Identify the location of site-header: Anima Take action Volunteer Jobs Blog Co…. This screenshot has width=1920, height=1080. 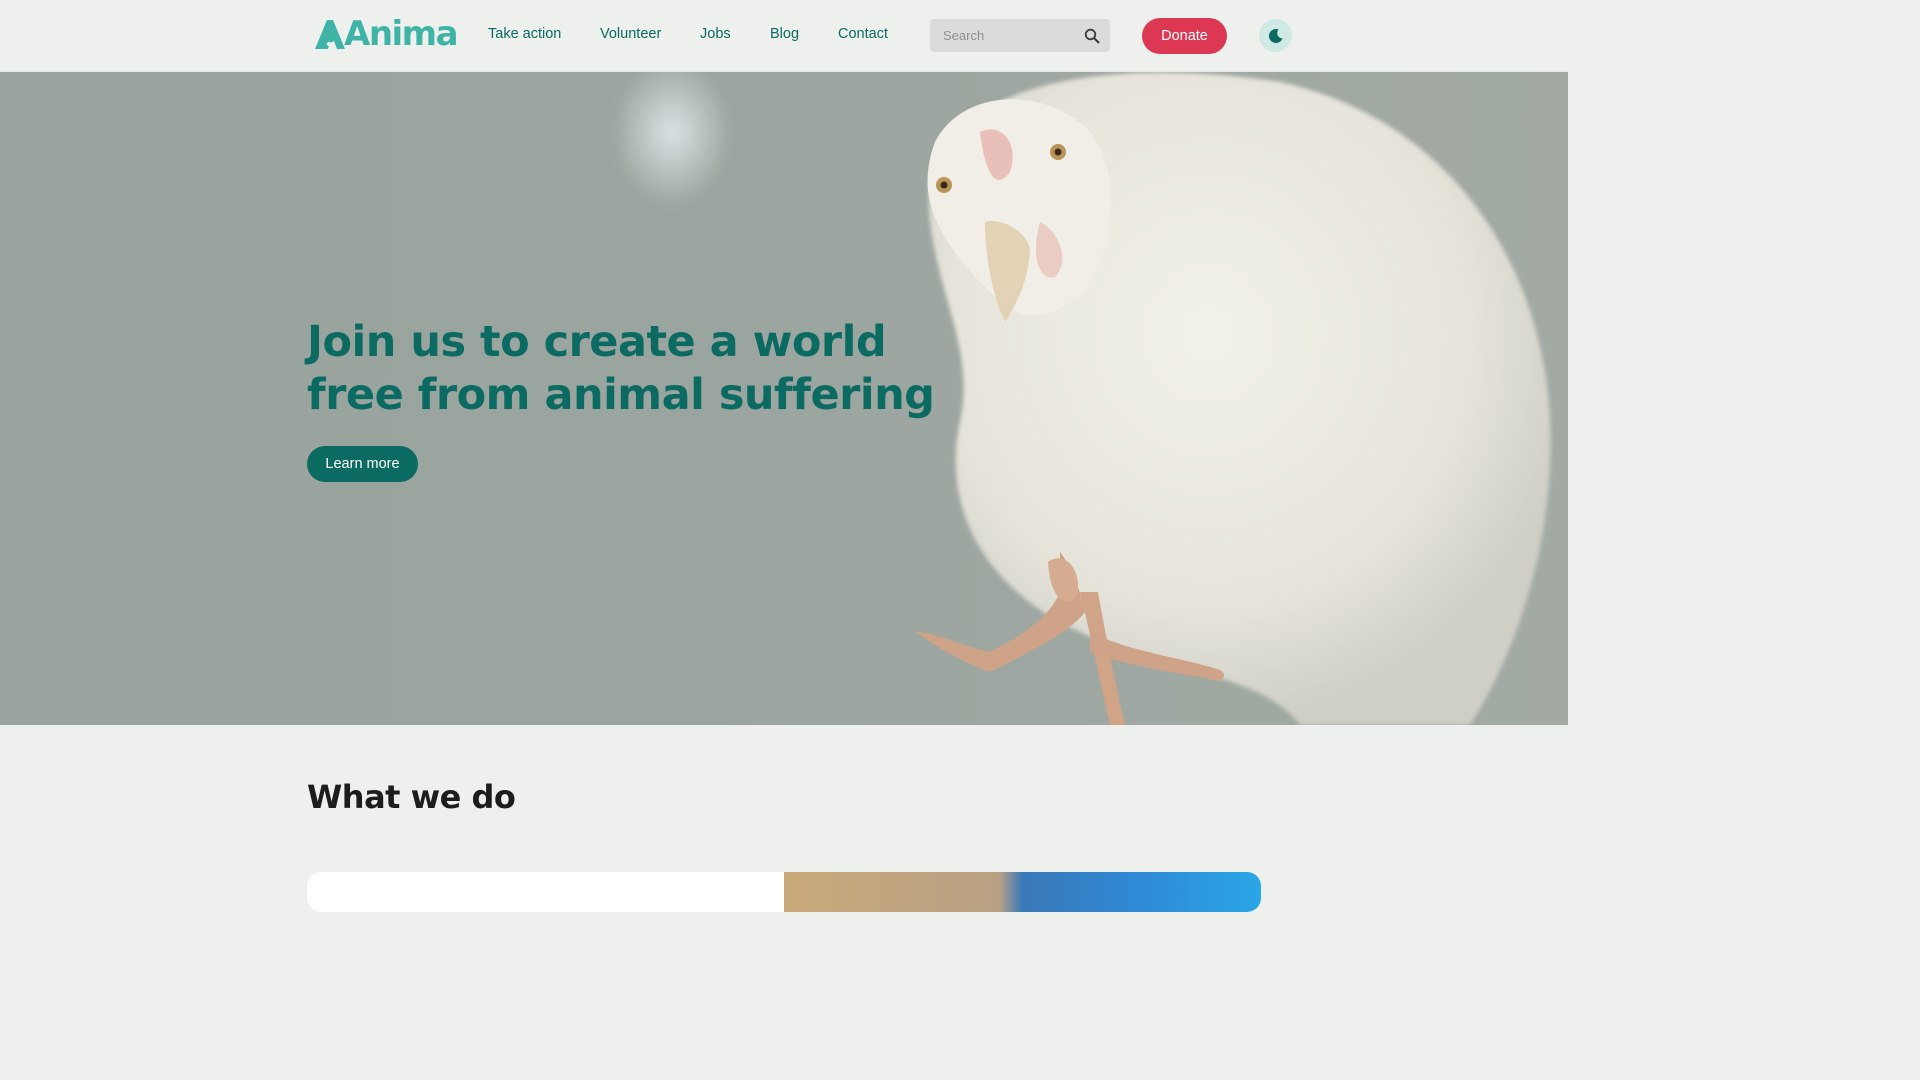
(784, 36).